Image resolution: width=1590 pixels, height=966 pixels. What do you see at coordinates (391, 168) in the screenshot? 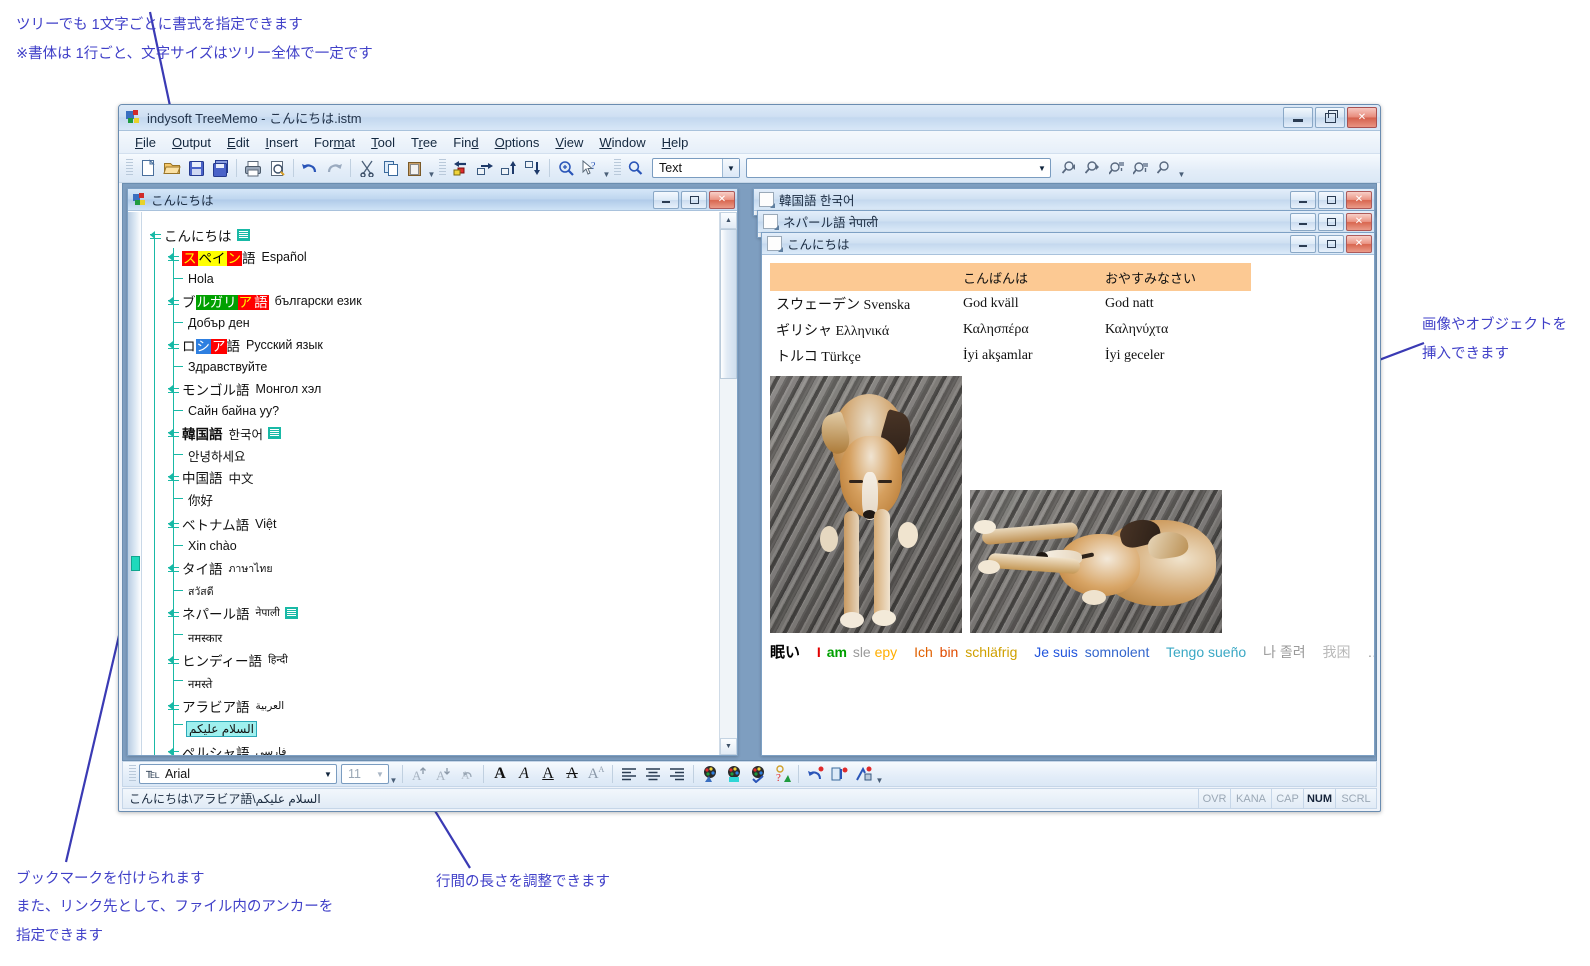
I see `copy-icon` at bounding box center [391, 168].